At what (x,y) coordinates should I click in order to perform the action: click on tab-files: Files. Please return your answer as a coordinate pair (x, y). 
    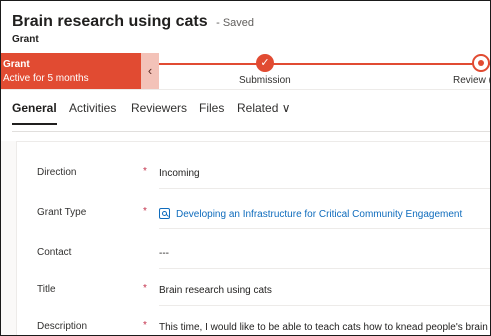
    Looking at the image, I should click on (211, 108).